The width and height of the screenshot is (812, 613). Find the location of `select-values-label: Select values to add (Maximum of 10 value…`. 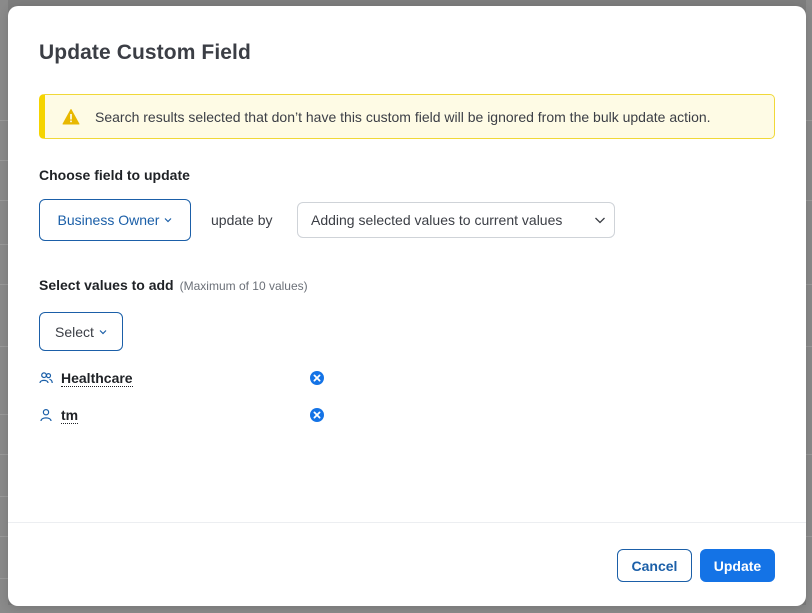

select-values-label: Select values to add (Maximum of 10 value… is located at coordinates (173, 285).